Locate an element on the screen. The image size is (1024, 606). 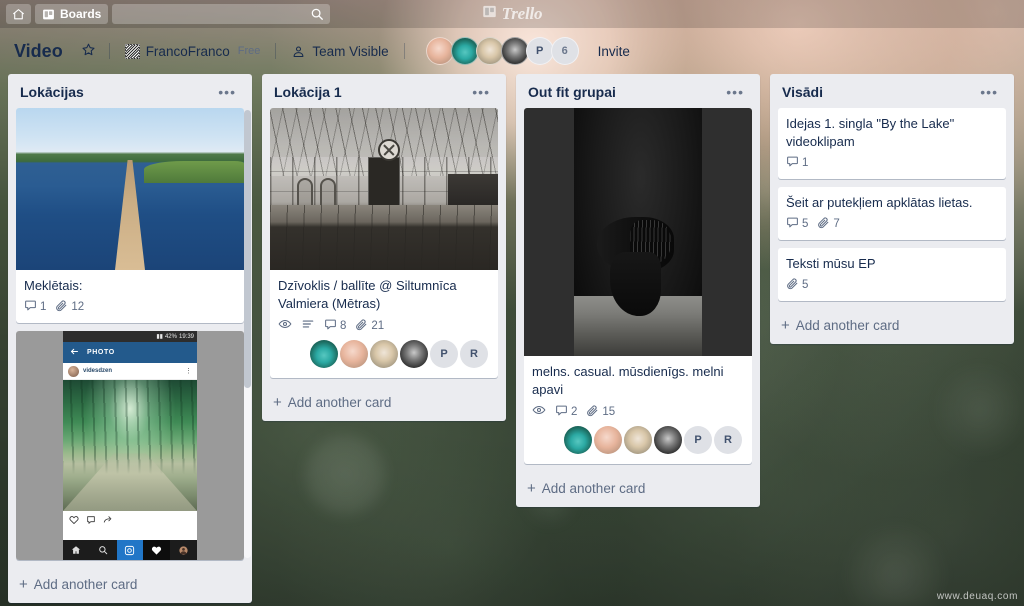
card: ▮▮ 42% 19:39 PHOTO videsdzen ⋮ is located at coordinates (130, 445).